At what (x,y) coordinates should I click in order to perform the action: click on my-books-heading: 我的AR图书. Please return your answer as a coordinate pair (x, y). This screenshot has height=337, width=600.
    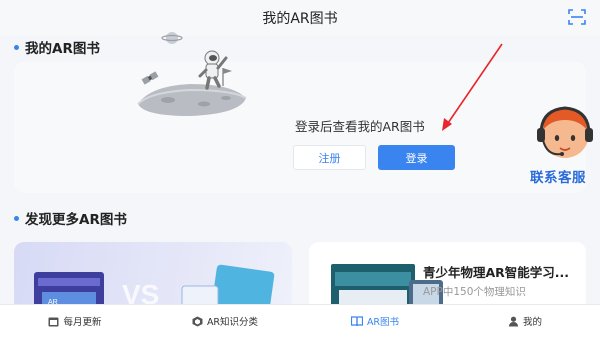
    Looking at the image, I should click on (62, 49).